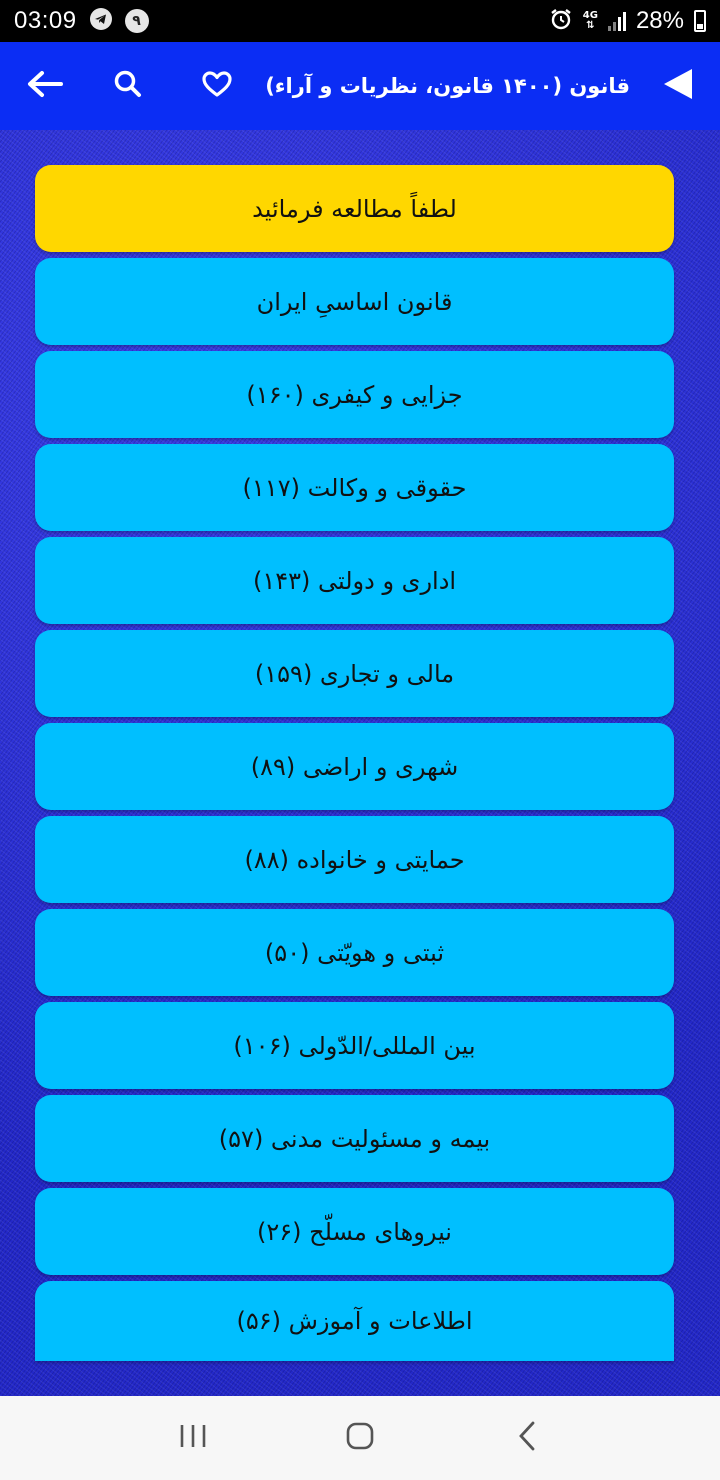 Image resolution: width=720 pixels, height=1480 pixels. Describe the element at coordinates (101, 21) in the screenshot. I see `telegram-icon` at that location.